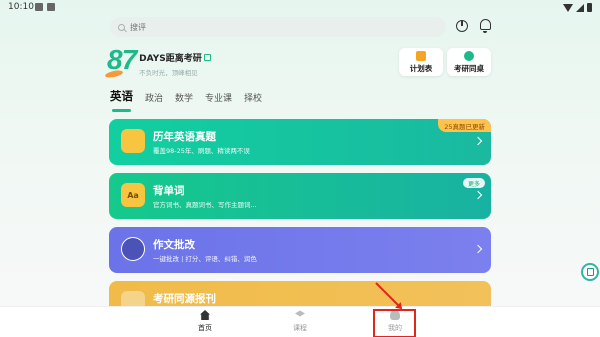 The height and width of the screenshot is (337, 600). Describe the element at coordinates (485, 26) in the screenshot. I see `bell-icon` at that location.